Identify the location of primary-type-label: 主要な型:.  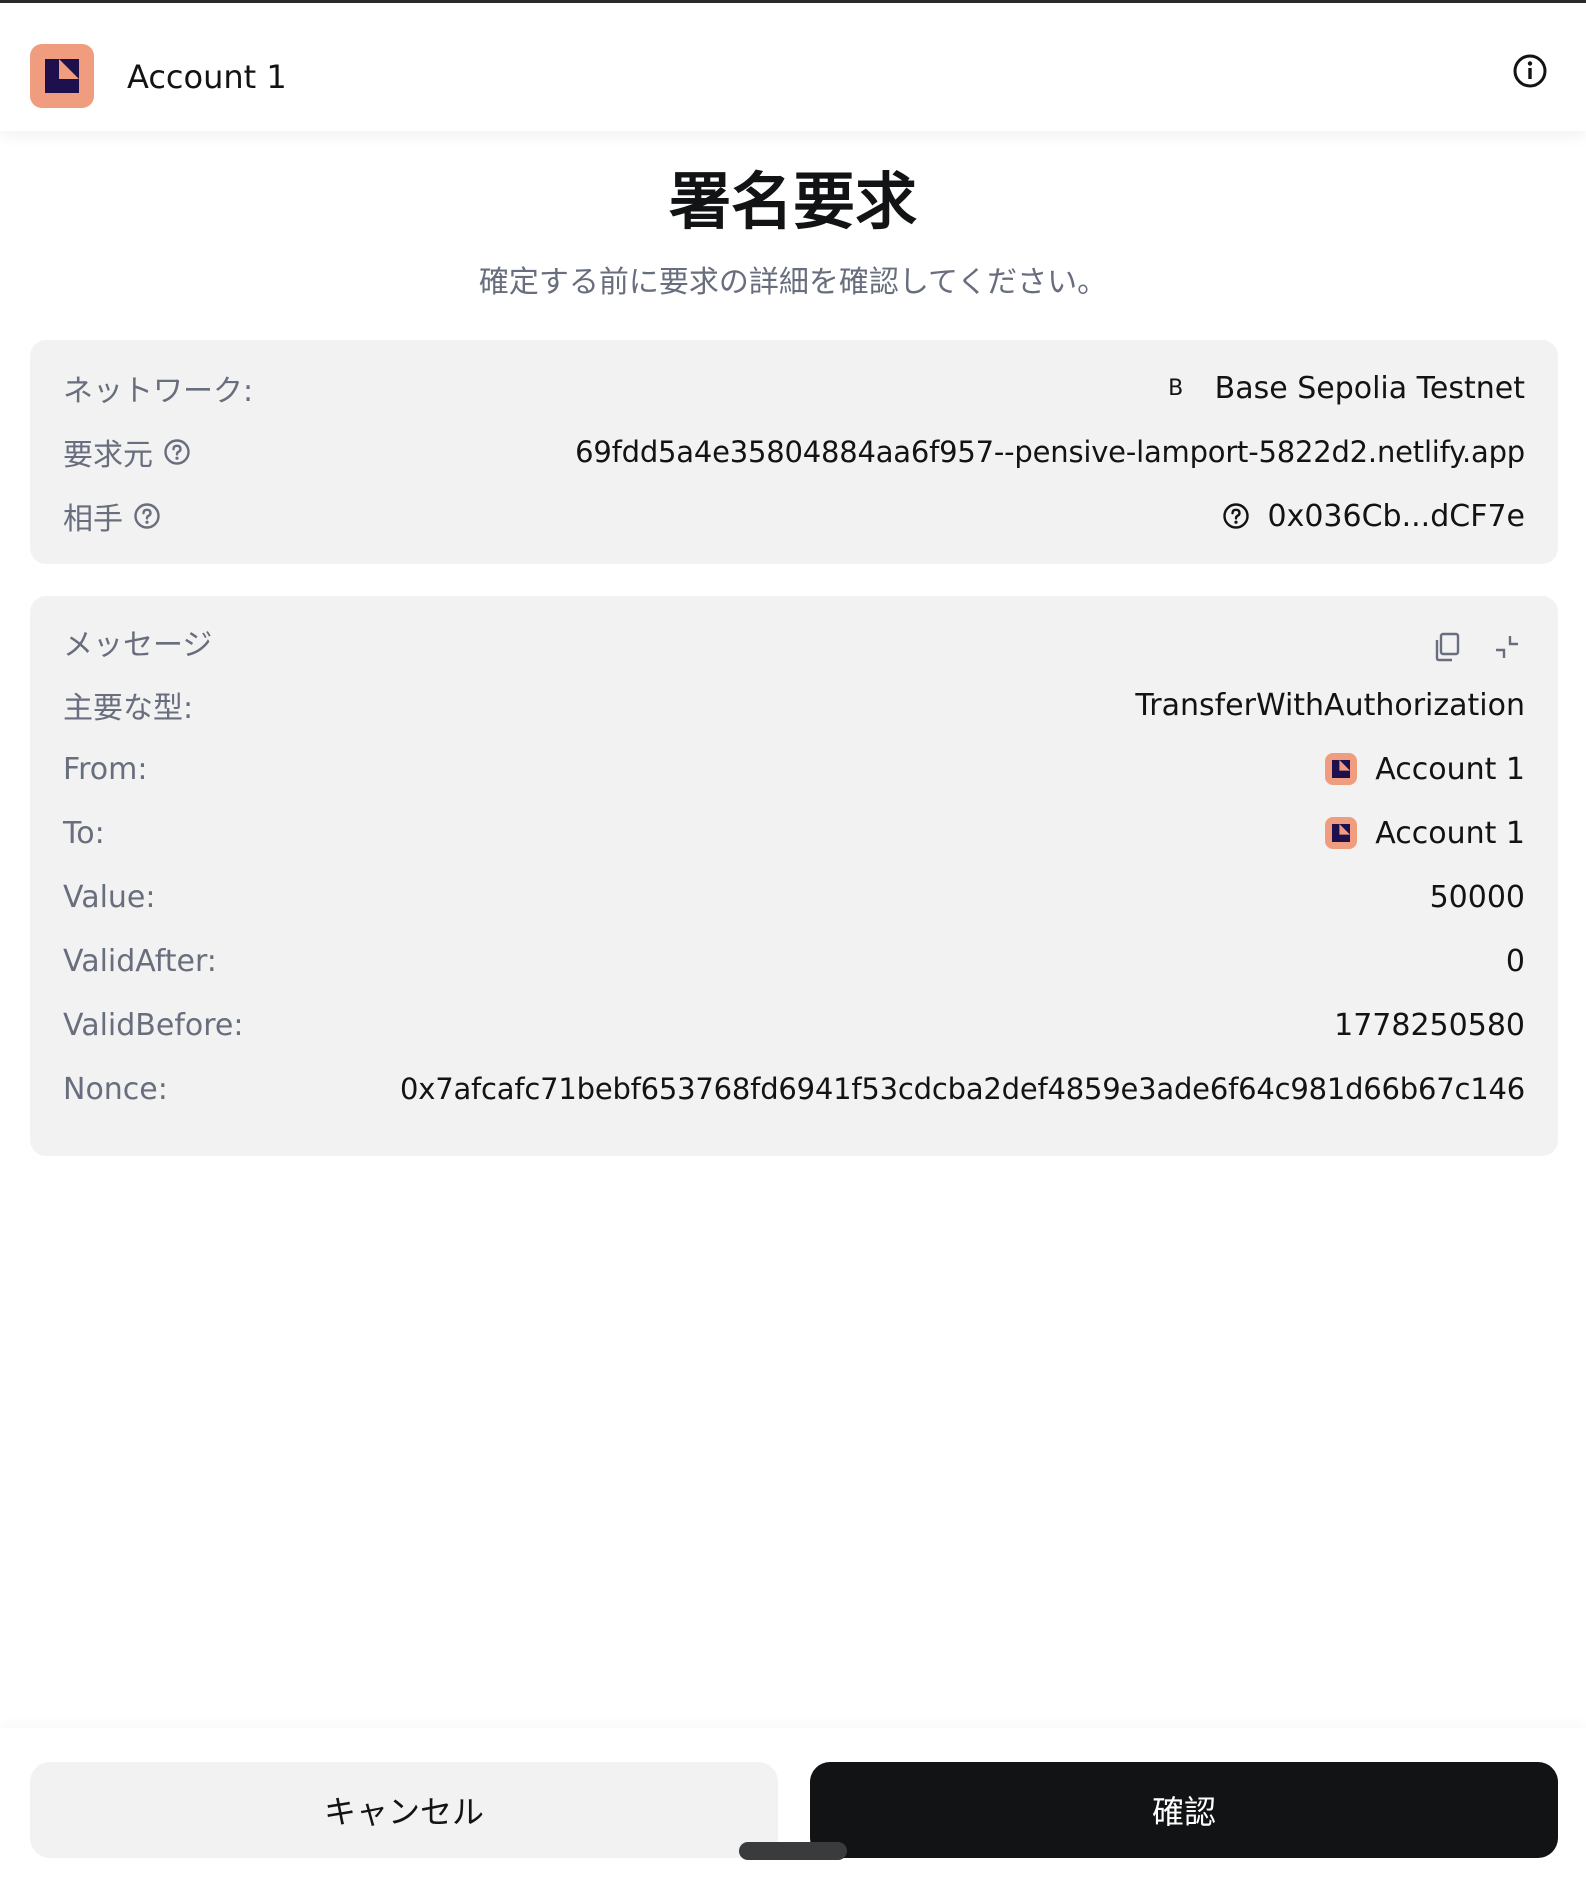
(128, 708).